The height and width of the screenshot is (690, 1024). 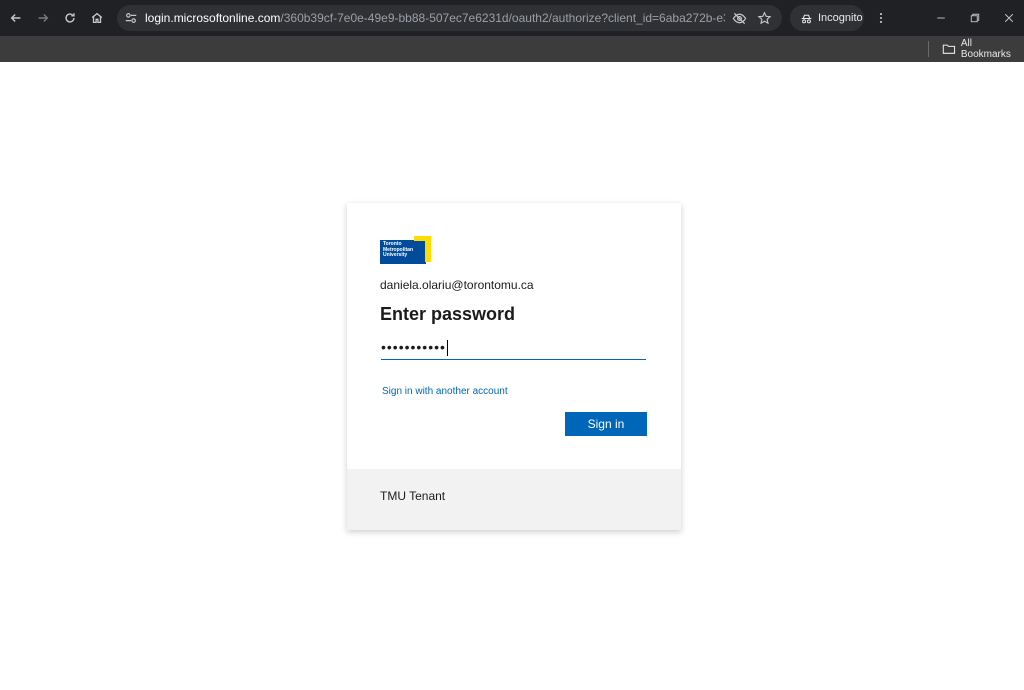 I want to click on incognito-icon, so click(x=806, y=18).